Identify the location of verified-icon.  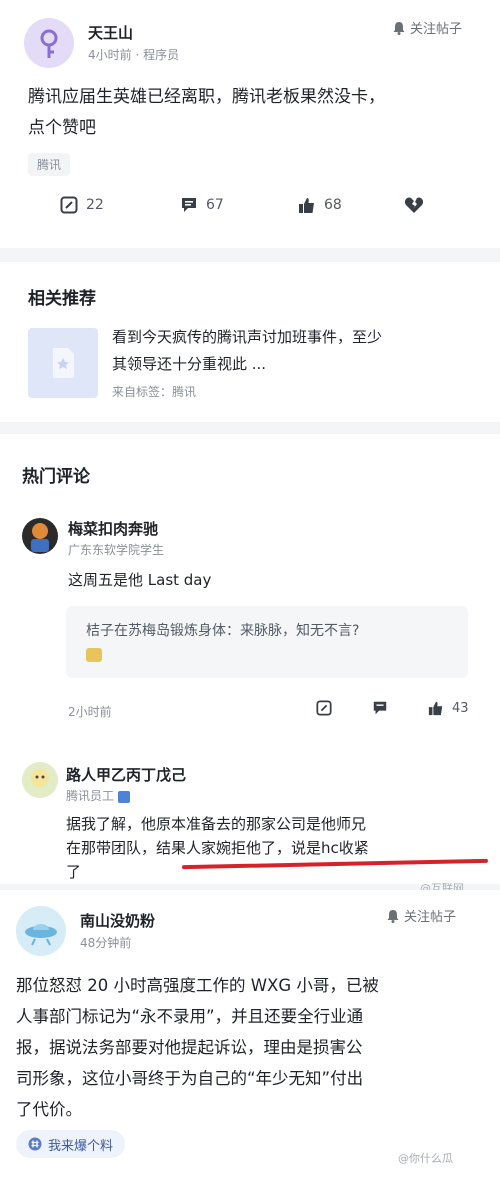
(124, 796).